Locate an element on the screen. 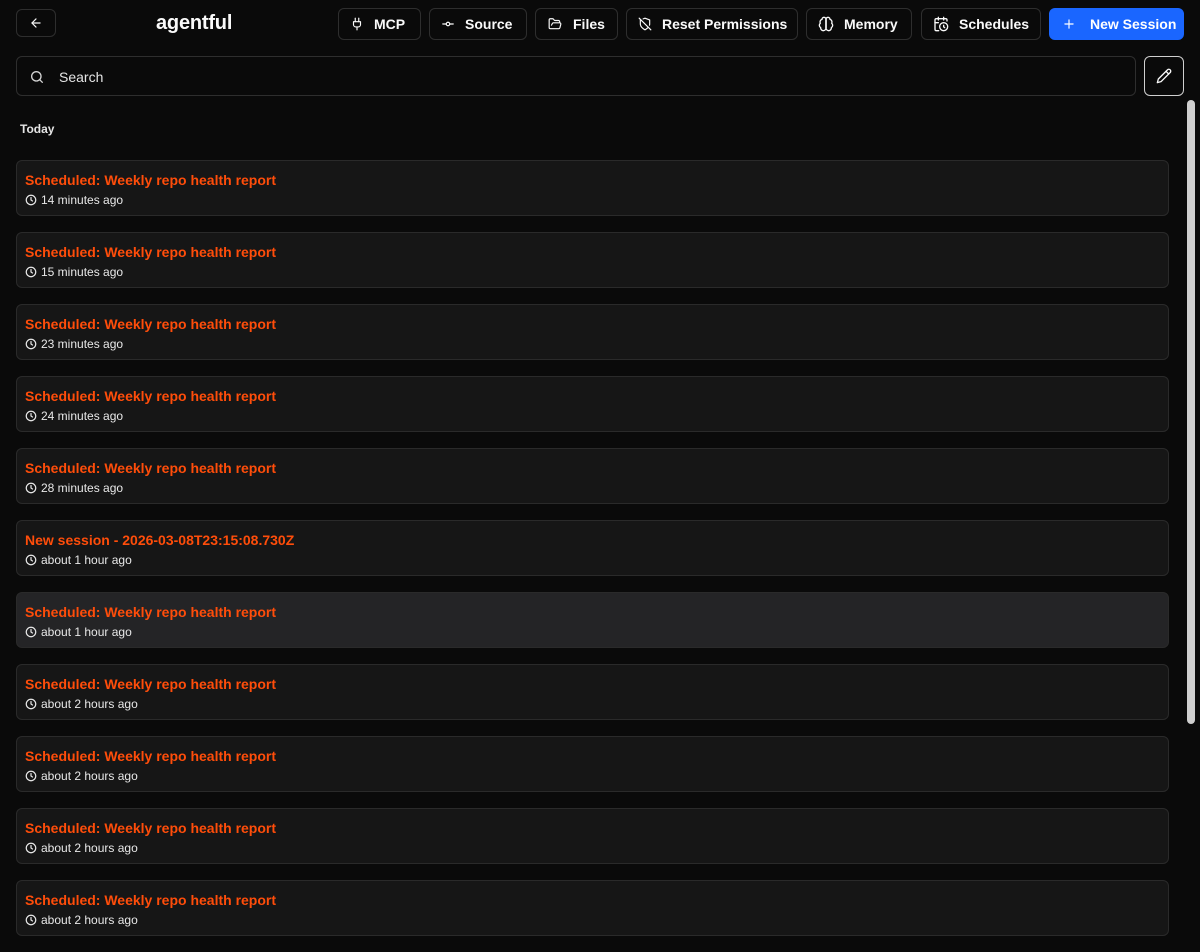 The height and width of the screenshot is (952, 1200). search-input is located at coordinates (589, 77).